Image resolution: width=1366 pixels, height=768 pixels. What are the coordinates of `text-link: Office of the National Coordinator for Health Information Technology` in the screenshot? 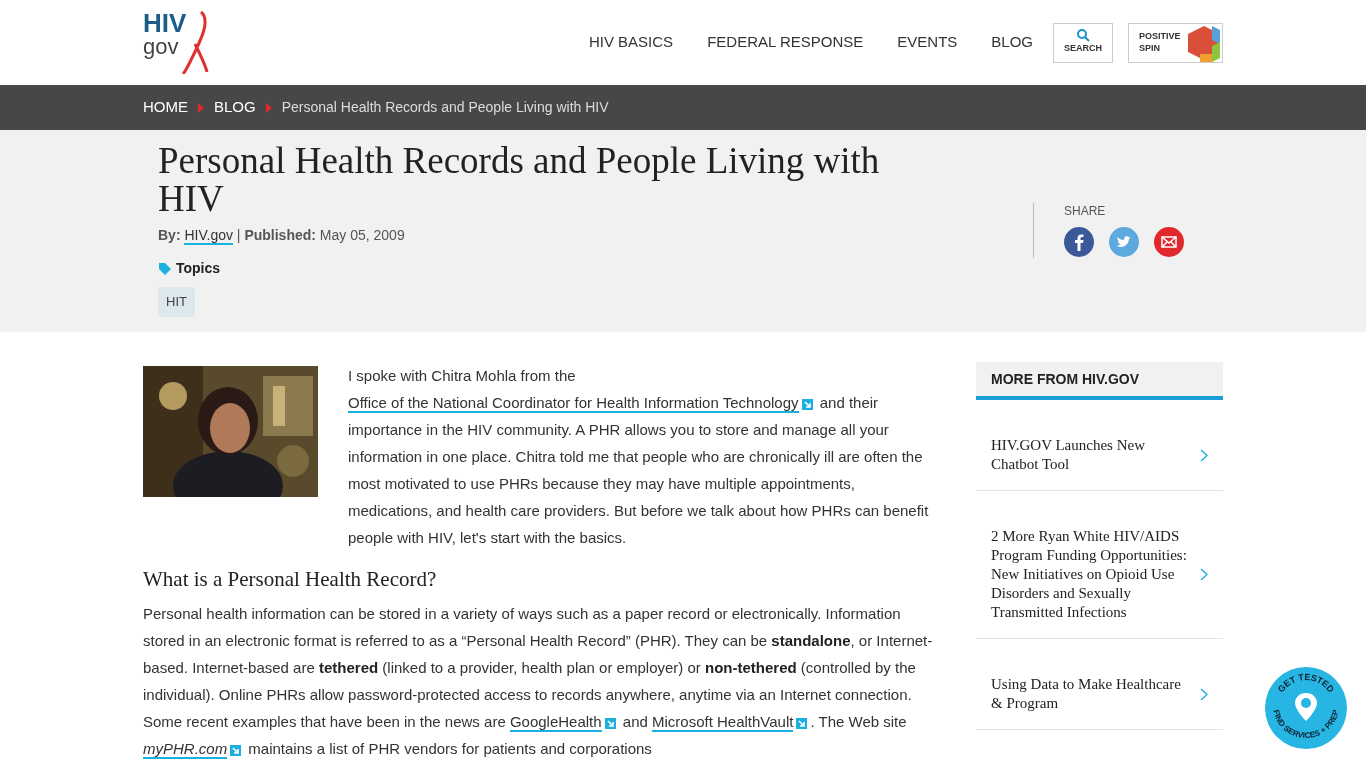 It's located at (573, 403).